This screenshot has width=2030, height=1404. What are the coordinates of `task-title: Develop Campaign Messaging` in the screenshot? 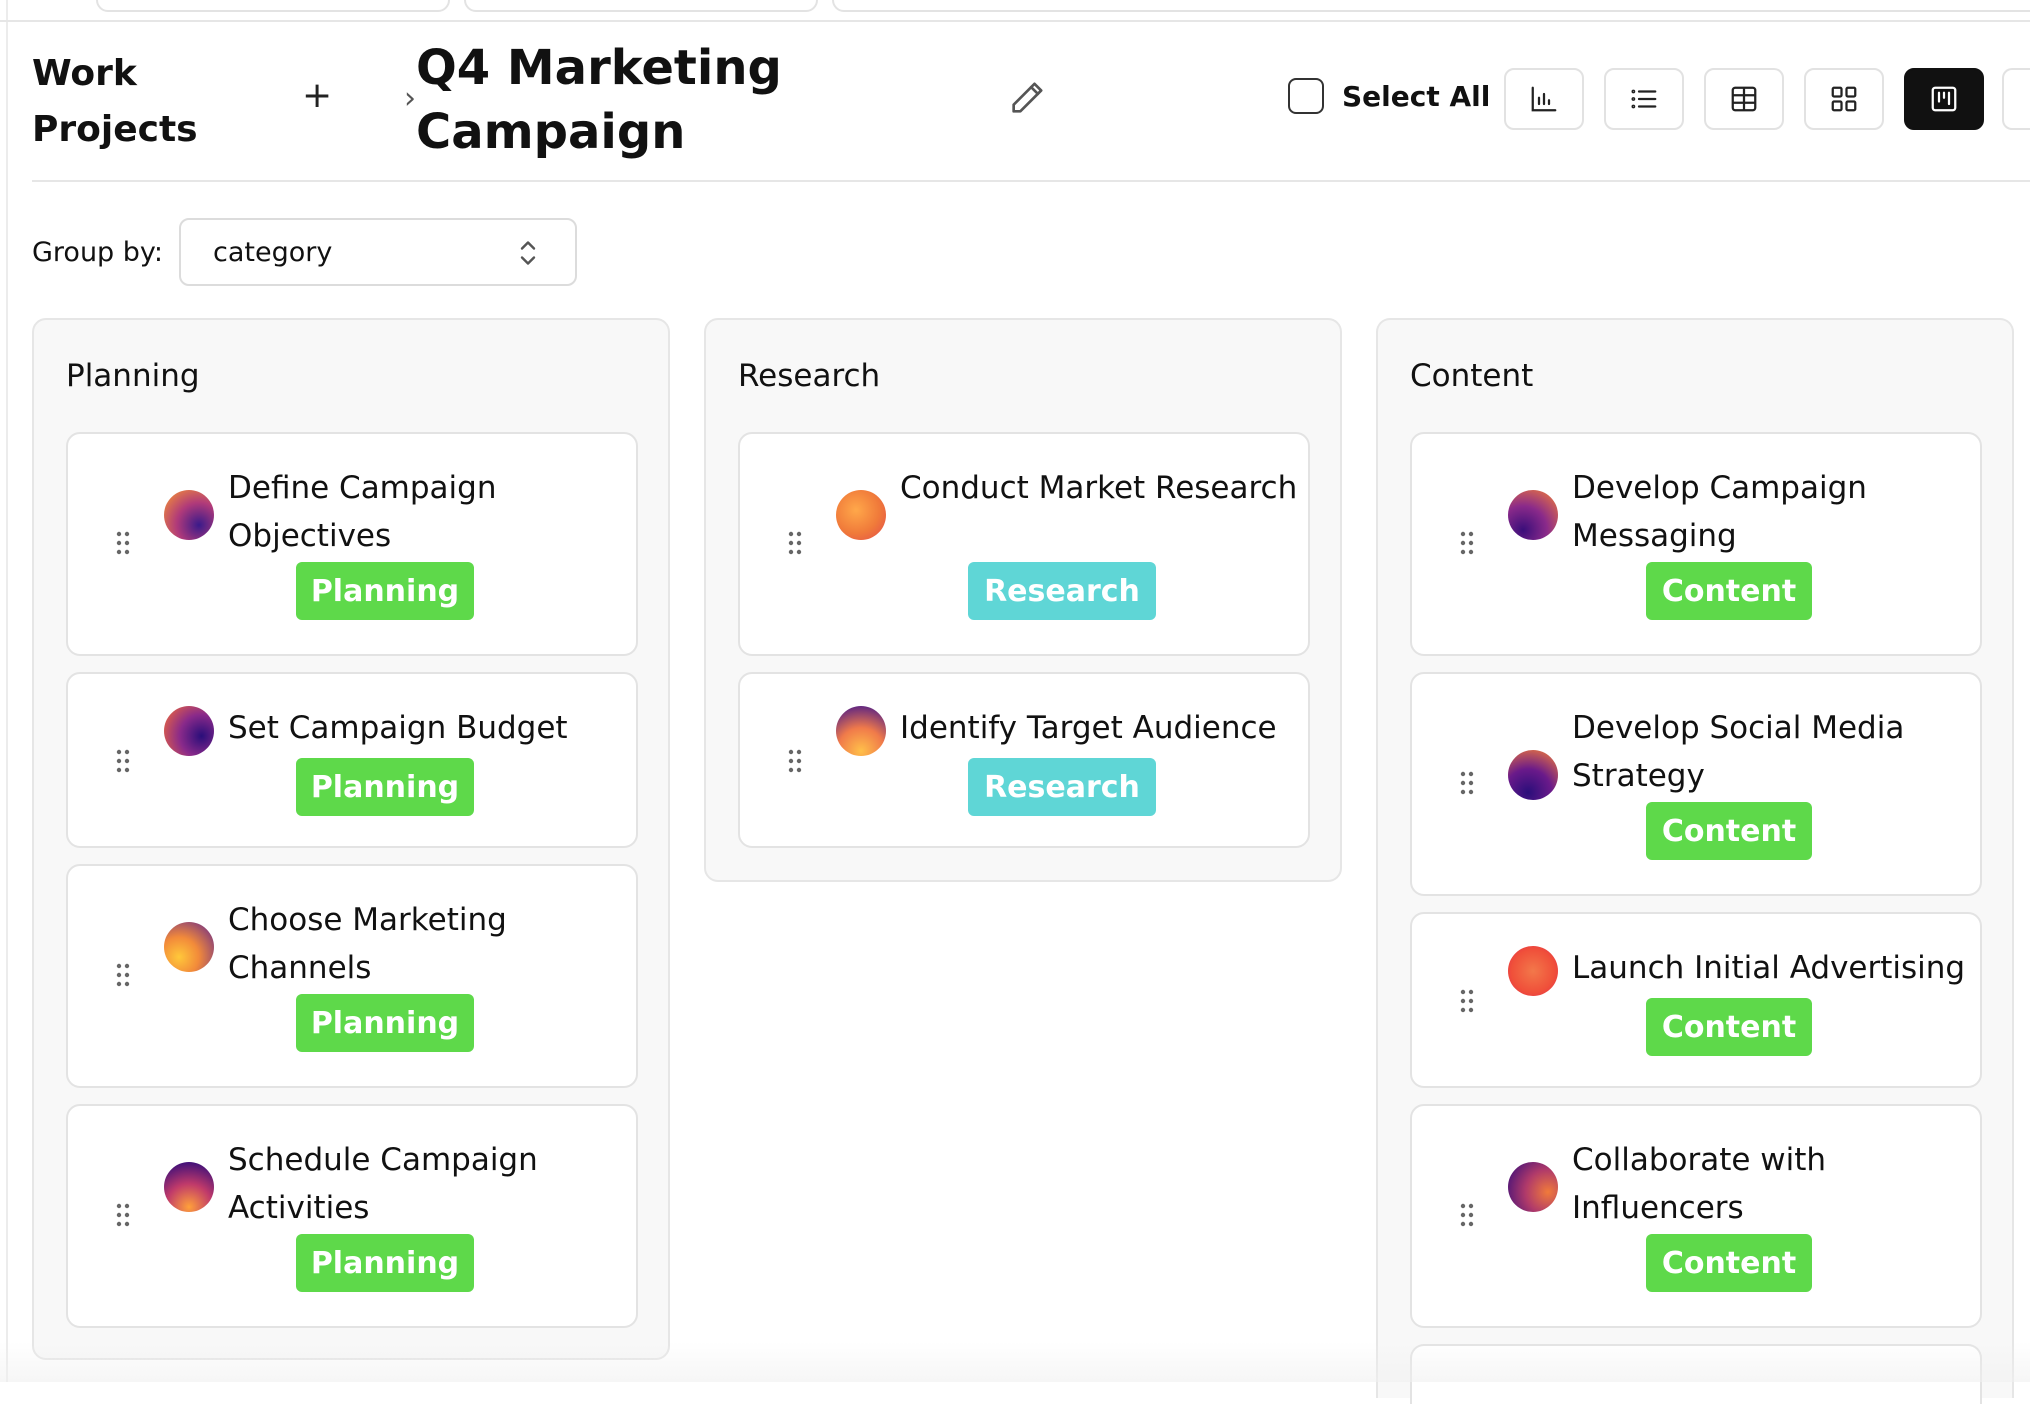 It's located at (1719, 512).